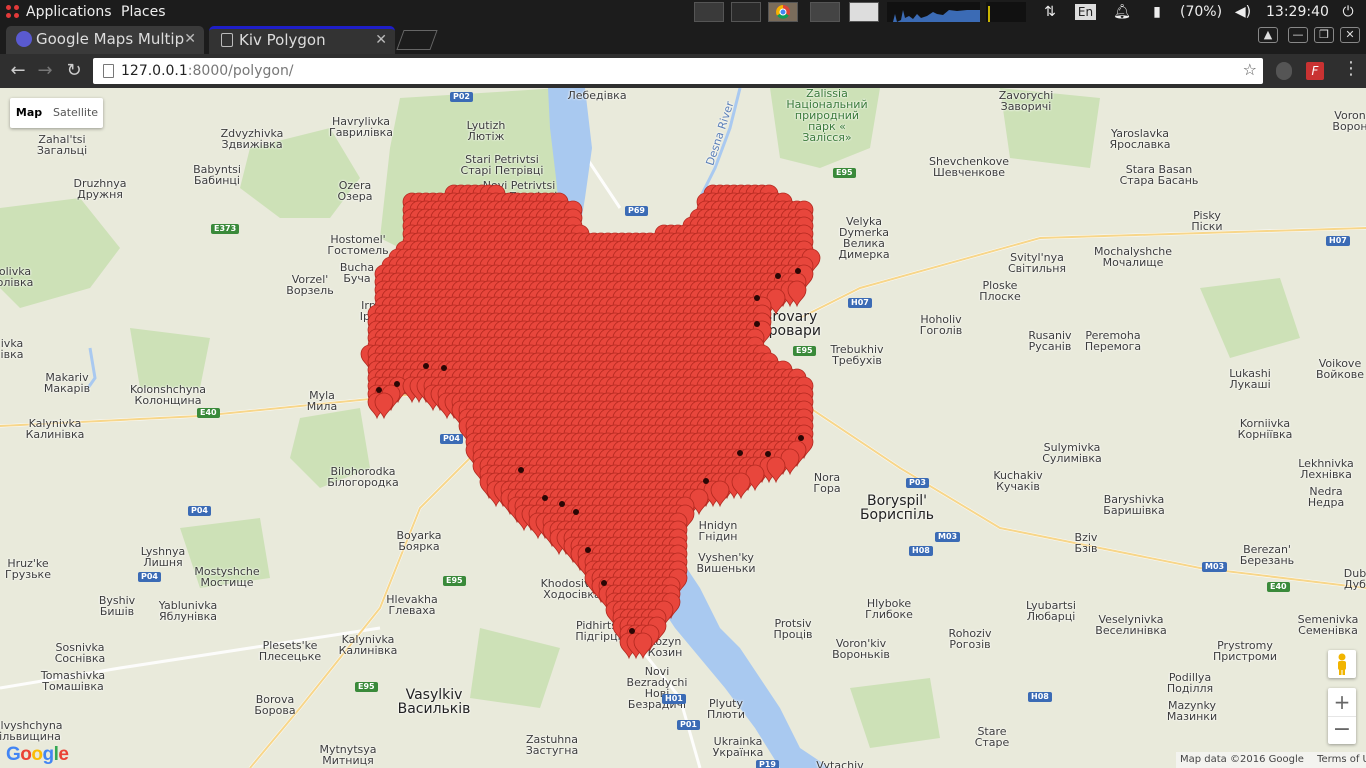 Image resolution: width=1366 pixels, height=768 pixels. I want to click on google-logo: Google, so click(37, 755).